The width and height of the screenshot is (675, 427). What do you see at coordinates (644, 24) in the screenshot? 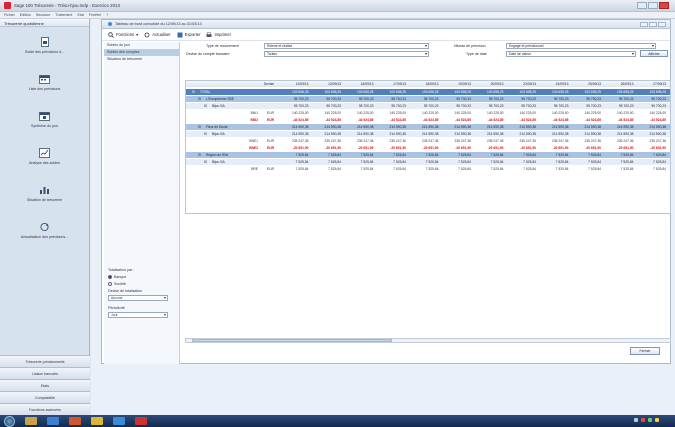
I see `dashboard-minimize-button` at bounding box center [644, 24].